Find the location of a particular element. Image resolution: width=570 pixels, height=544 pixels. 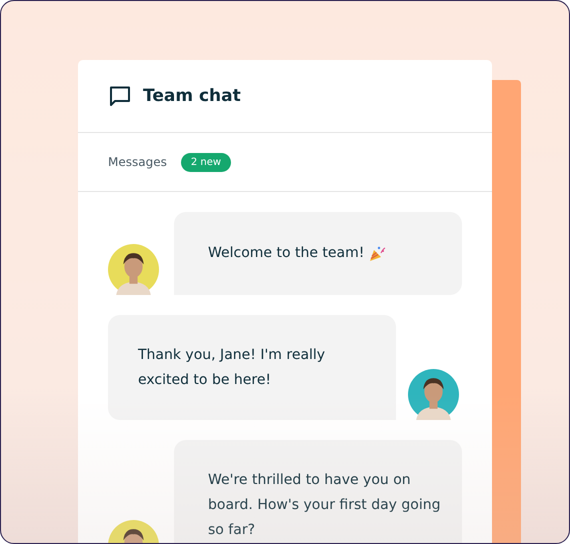

message-bubble: We're thrilled to have you on board. How's your first day going so far? is located at coordinates (318, 491).